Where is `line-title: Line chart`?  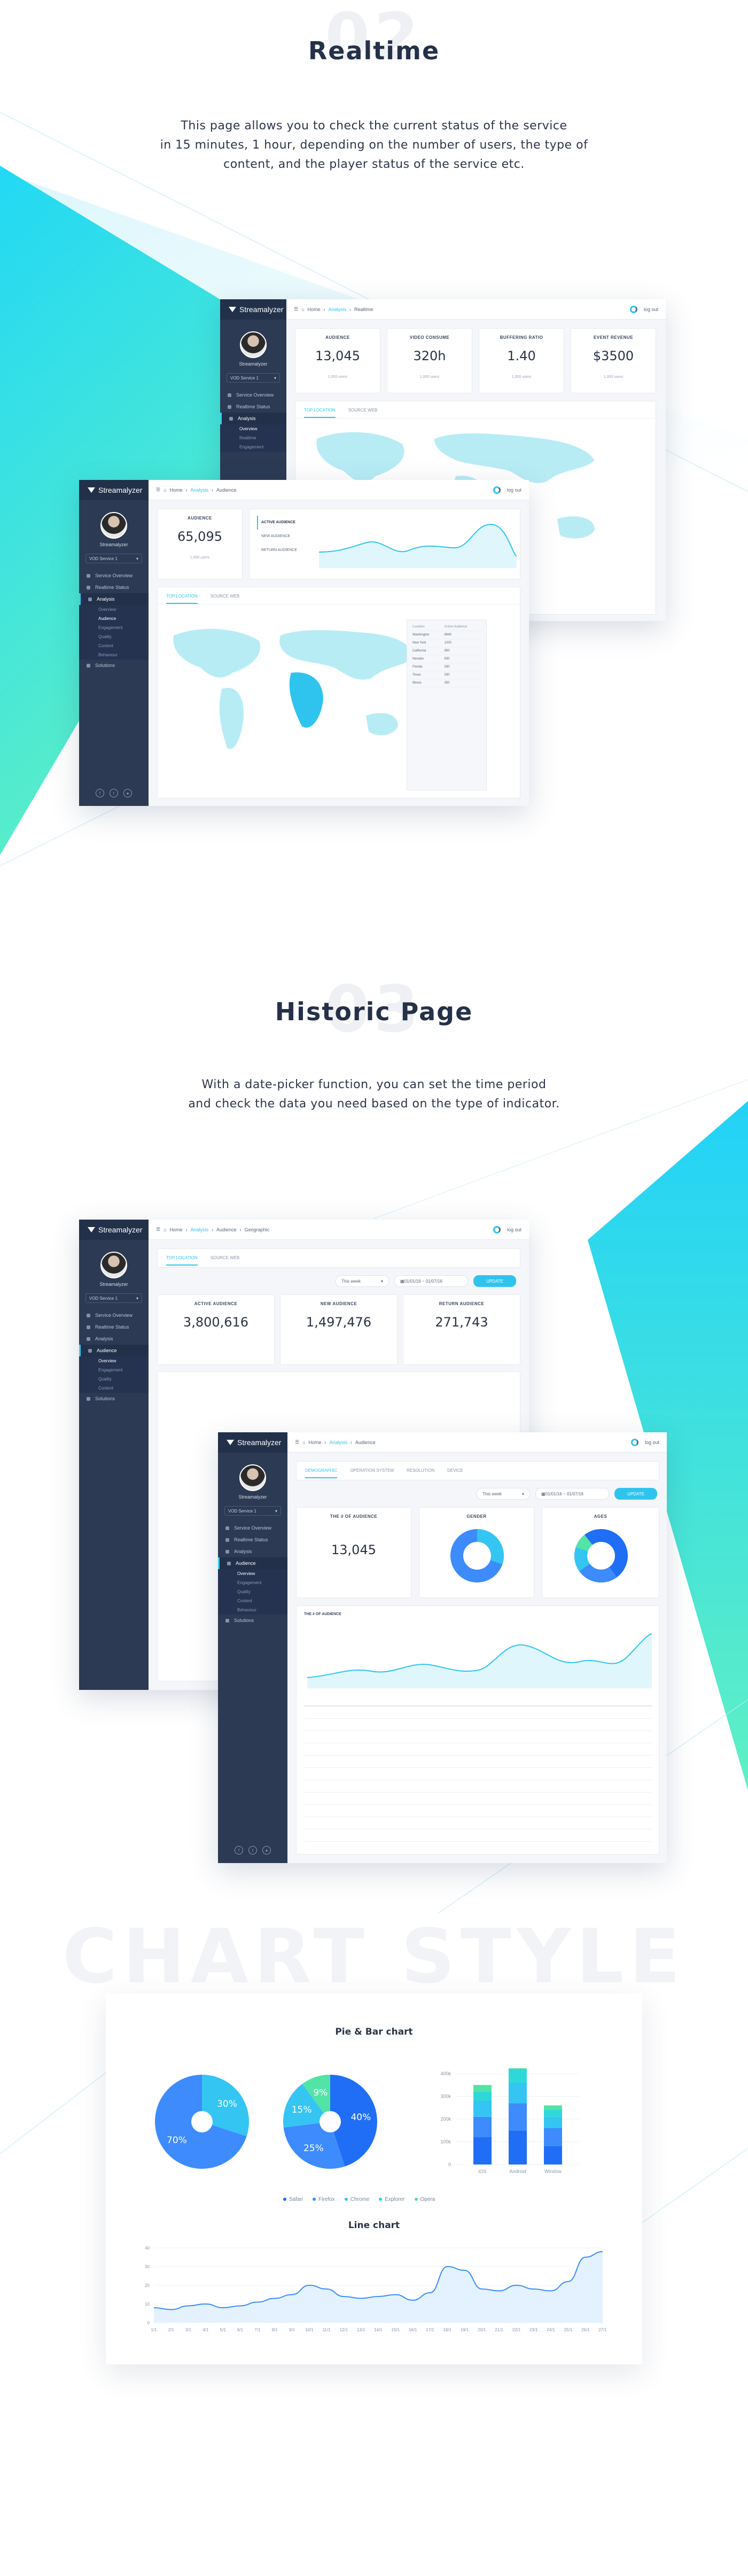 line-title: Line chart is located at coordinates (374, 2225).